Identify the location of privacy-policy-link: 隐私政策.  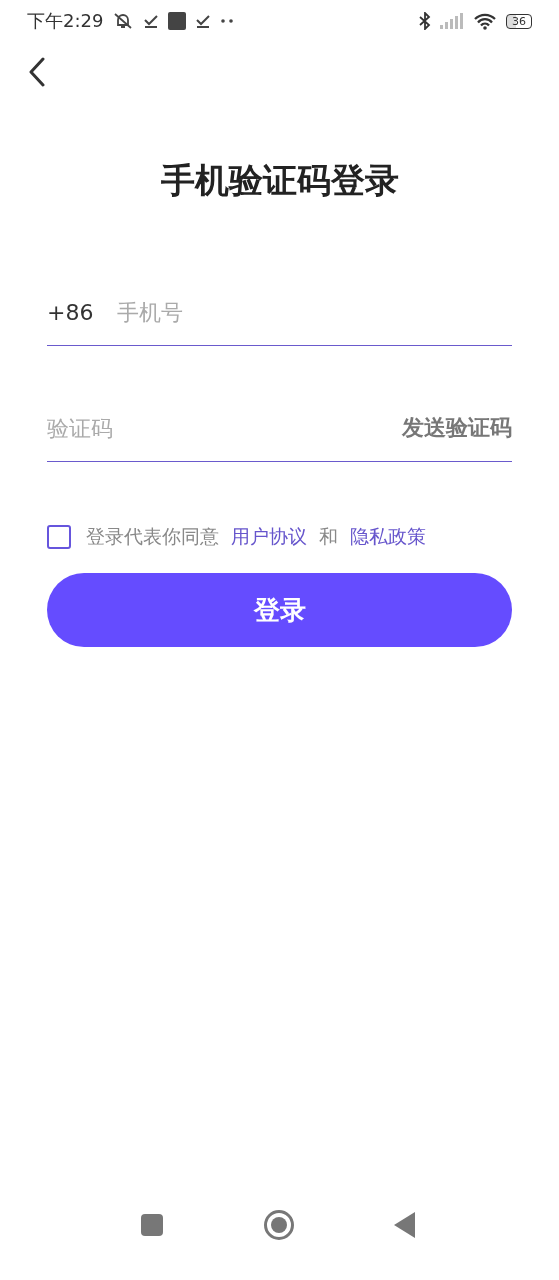
(388, 537).